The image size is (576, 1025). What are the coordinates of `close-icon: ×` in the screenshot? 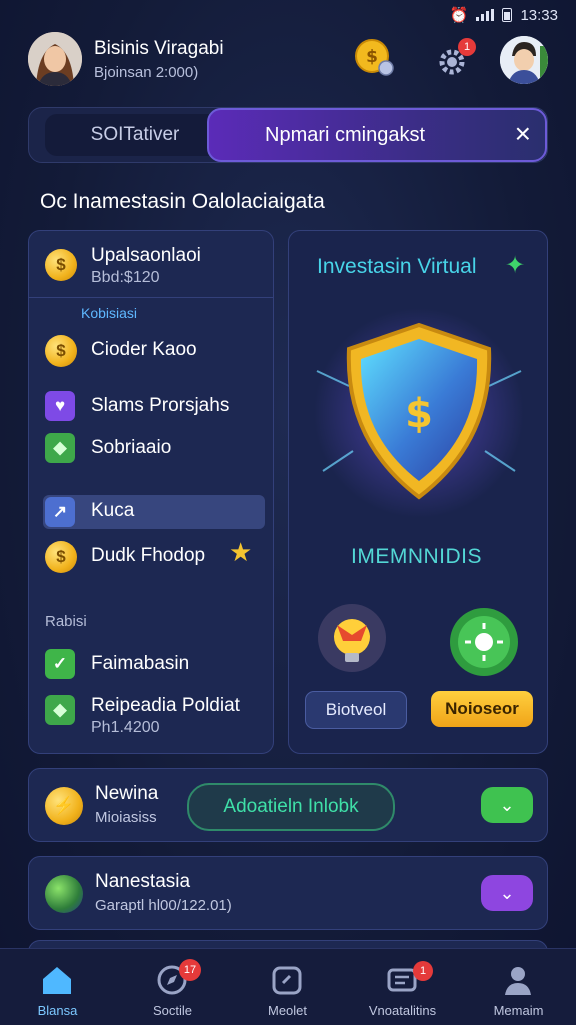 It's located at (523, 134).